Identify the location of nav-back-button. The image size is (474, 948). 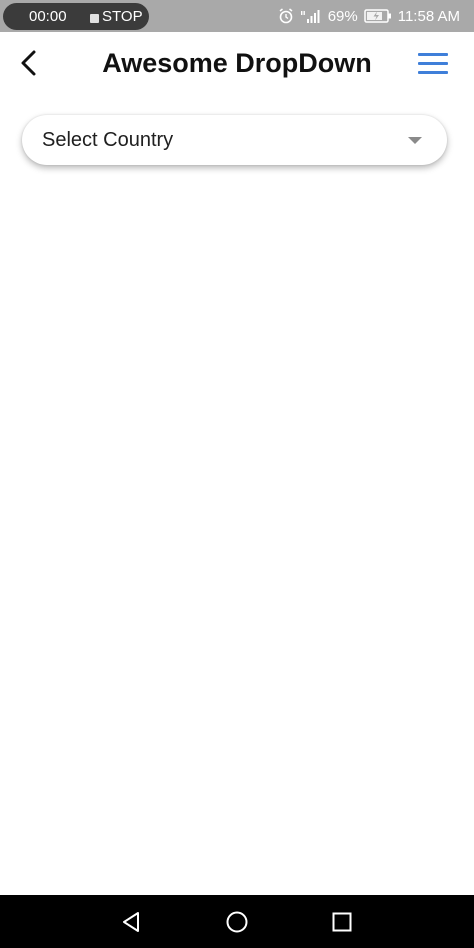
(131, 922).